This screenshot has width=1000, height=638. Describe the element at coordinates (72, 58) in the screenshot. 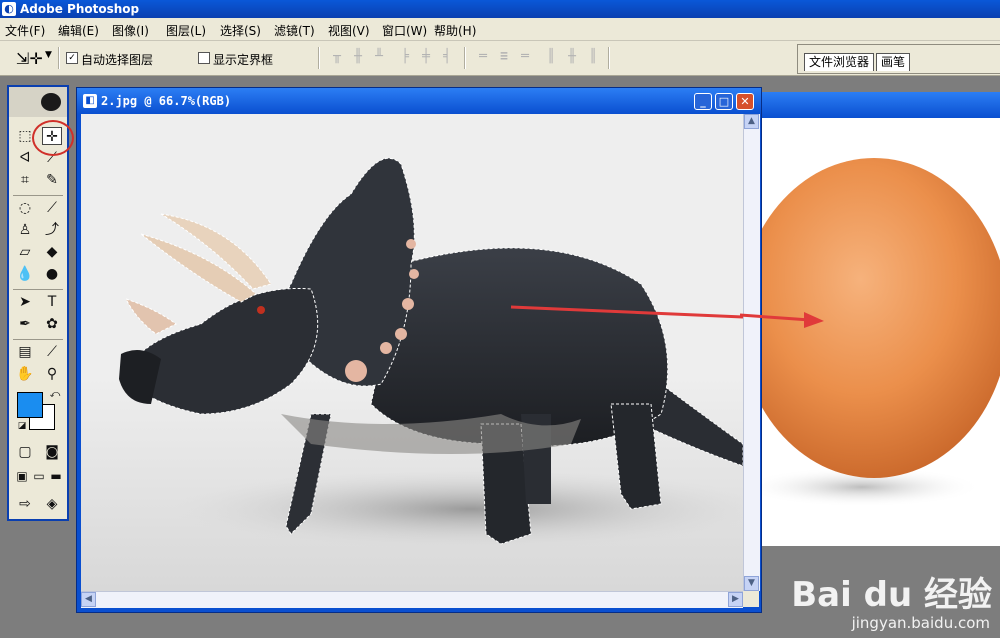

I see `auto-select-layer-checkbox: ✓` at that location.